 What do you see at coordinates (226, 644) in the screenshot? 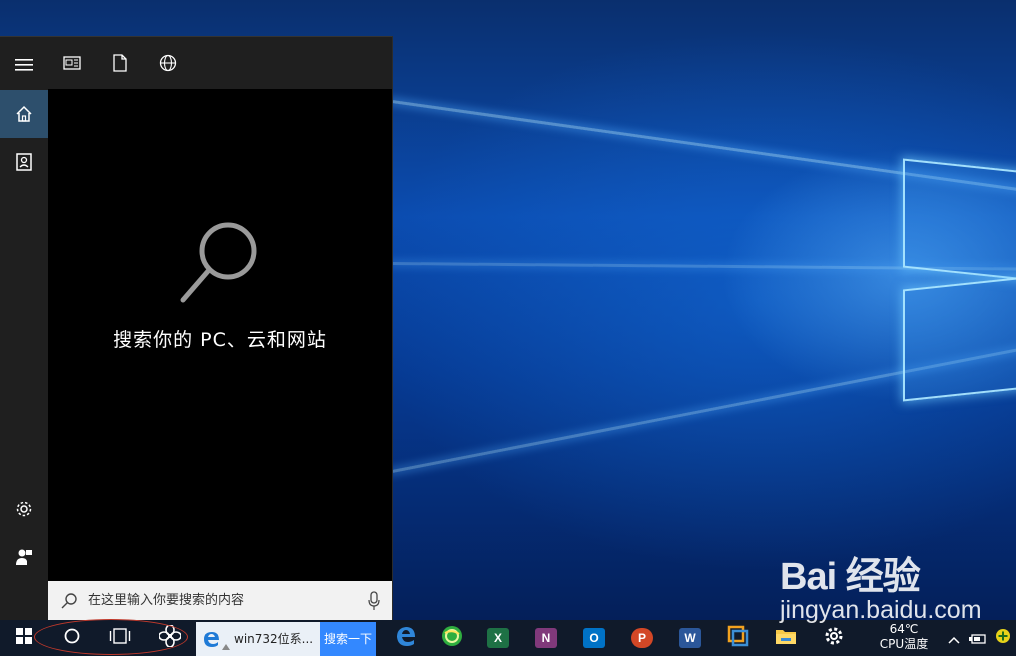
I see `triangle-up-icon` at bounding box center [226, 644].